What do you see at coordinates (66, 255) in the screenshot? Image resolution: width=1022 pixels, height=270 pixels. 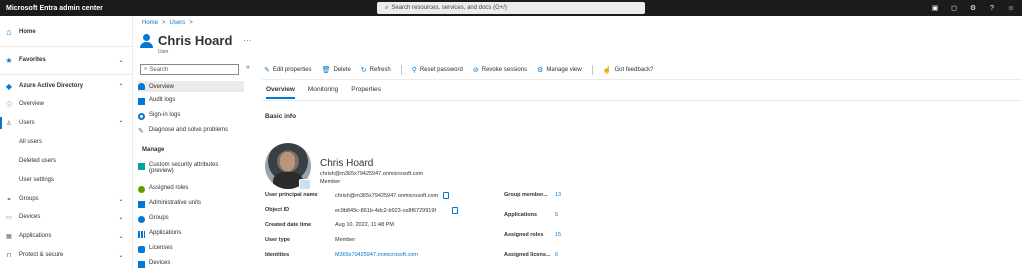 I see `nav-protect-secure: ⊓ Protect & secure ⌄` at bounding box center [66, 255].